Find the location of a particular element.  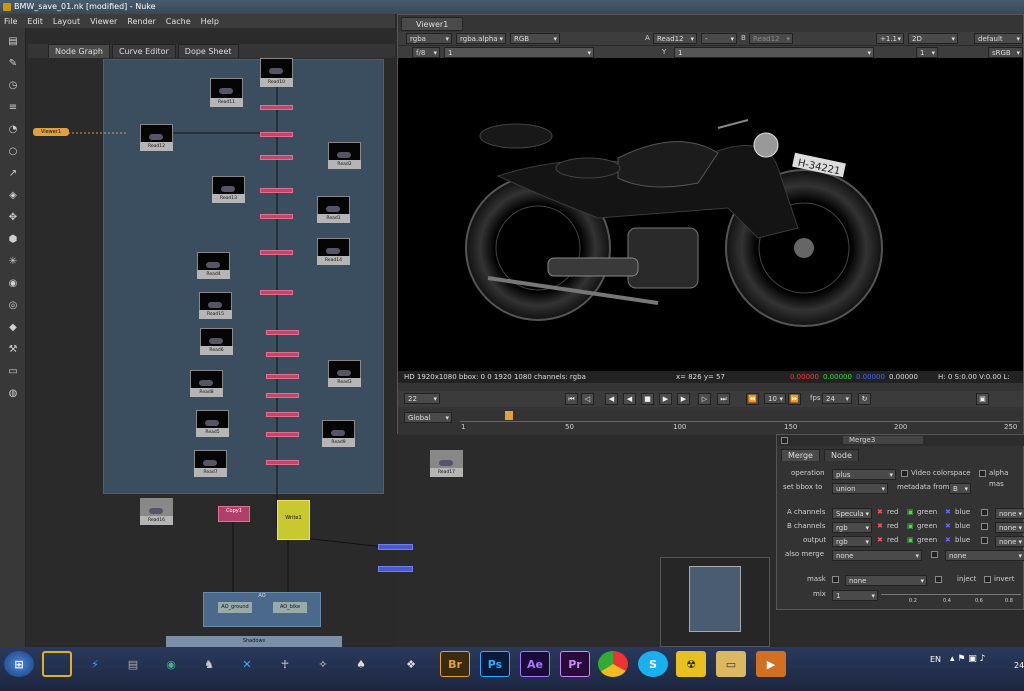

read-node: Read12 is located at coordinates (156, 146).